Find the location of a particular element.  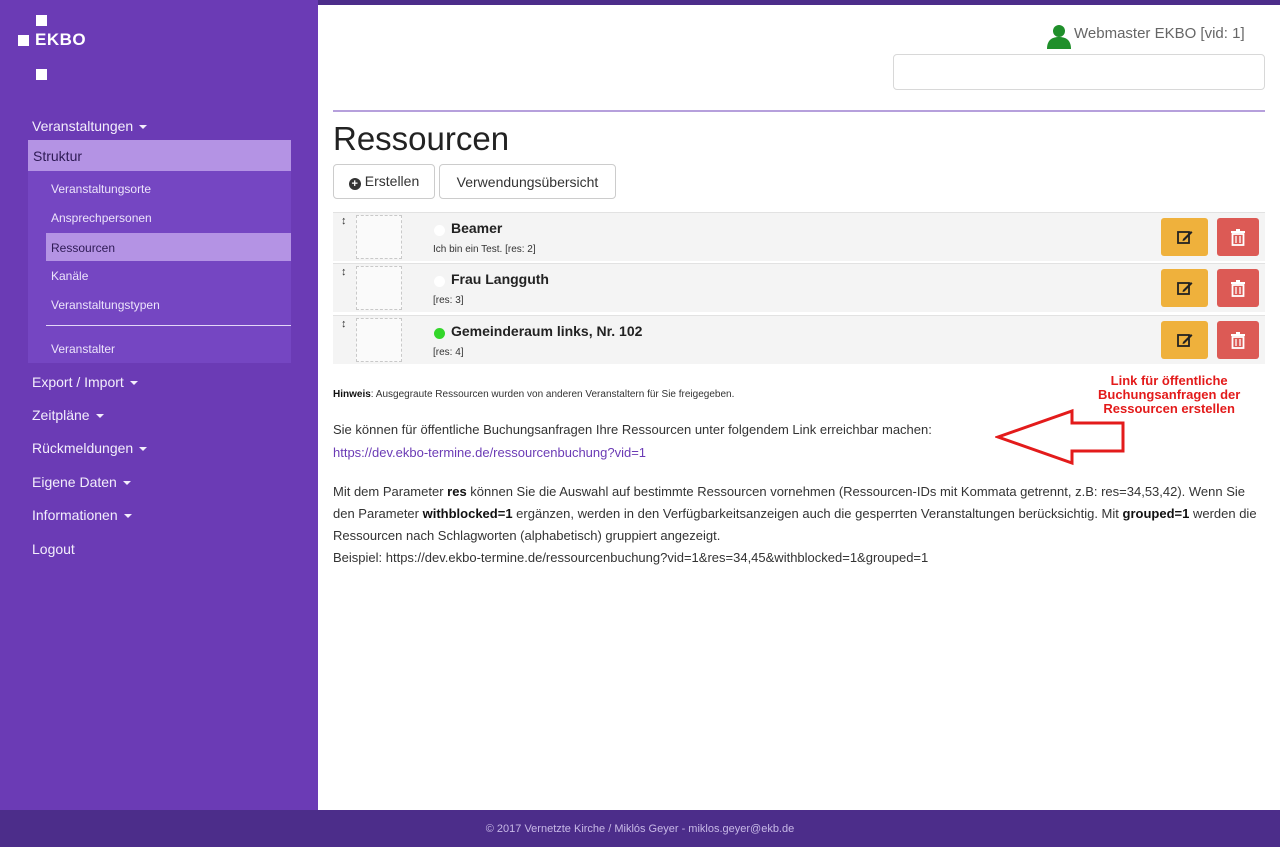

resource-name: Beamer is located at coordinates (477, 228).